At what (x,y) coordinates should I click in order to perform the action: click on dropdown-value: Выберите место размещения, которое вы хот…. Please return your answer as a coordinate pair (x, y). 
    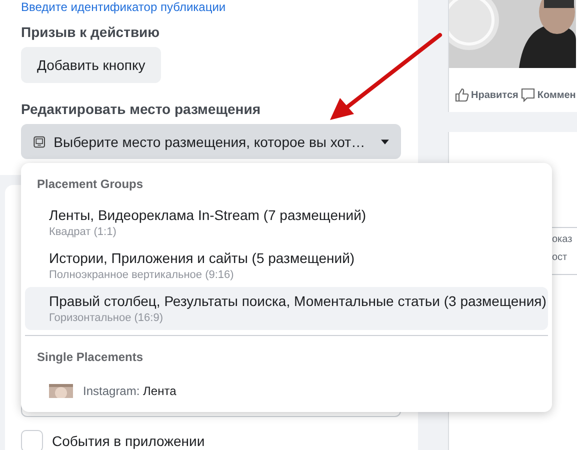
    Looking at the image, I should click on (210, 142).